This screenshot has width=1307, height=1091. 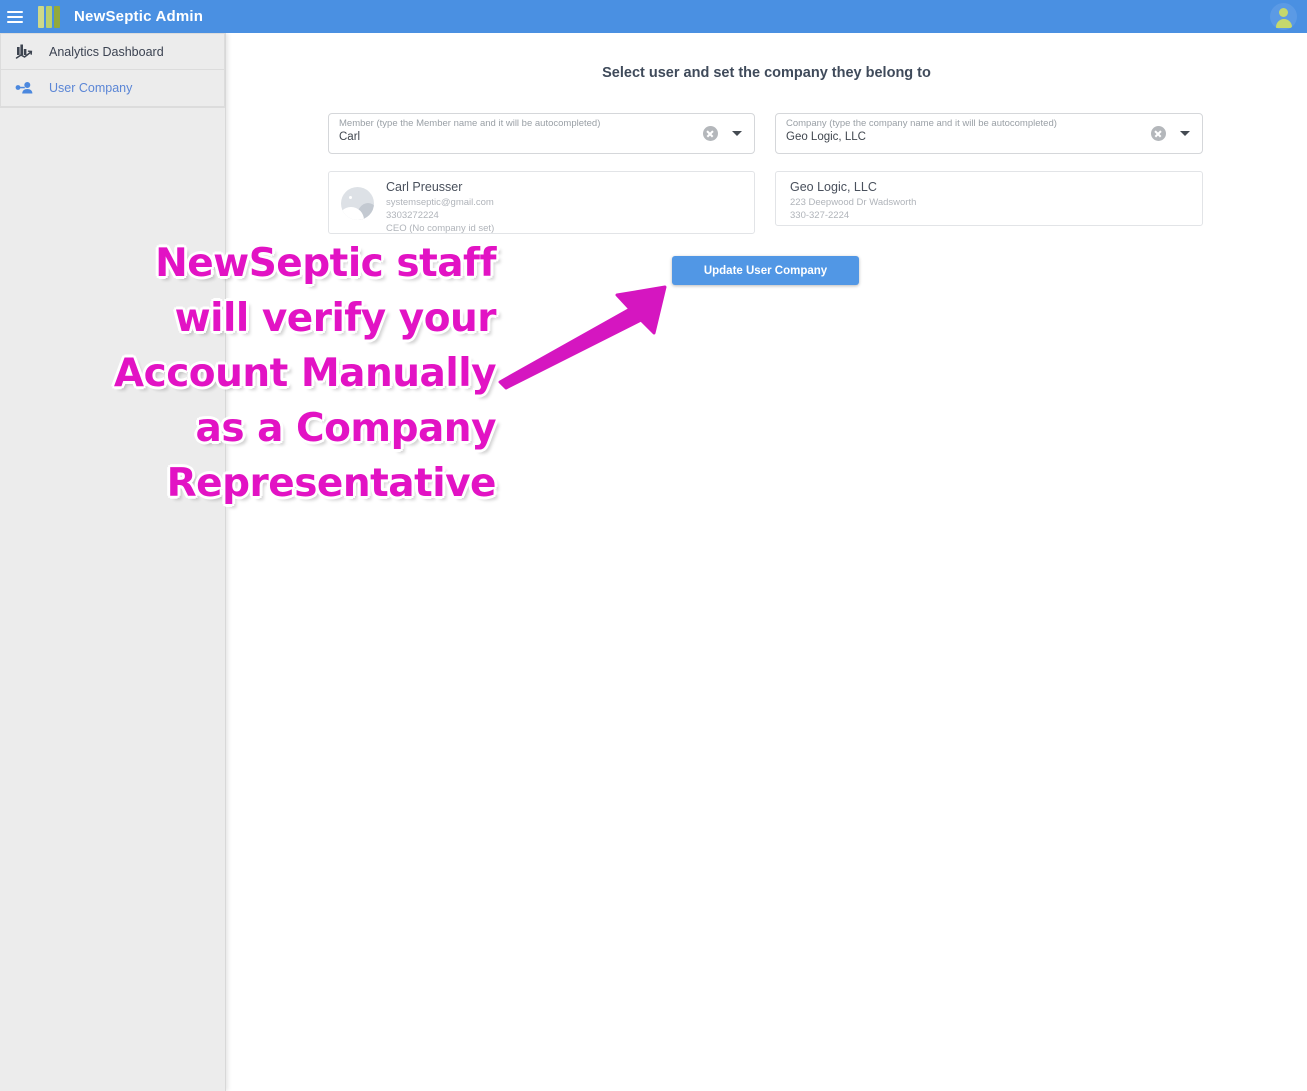 What do you see at coordinates (653, 16) in the screenshot?
I see `top-header-bar: NewSeptic Admin` at bounding box center [653, 16].